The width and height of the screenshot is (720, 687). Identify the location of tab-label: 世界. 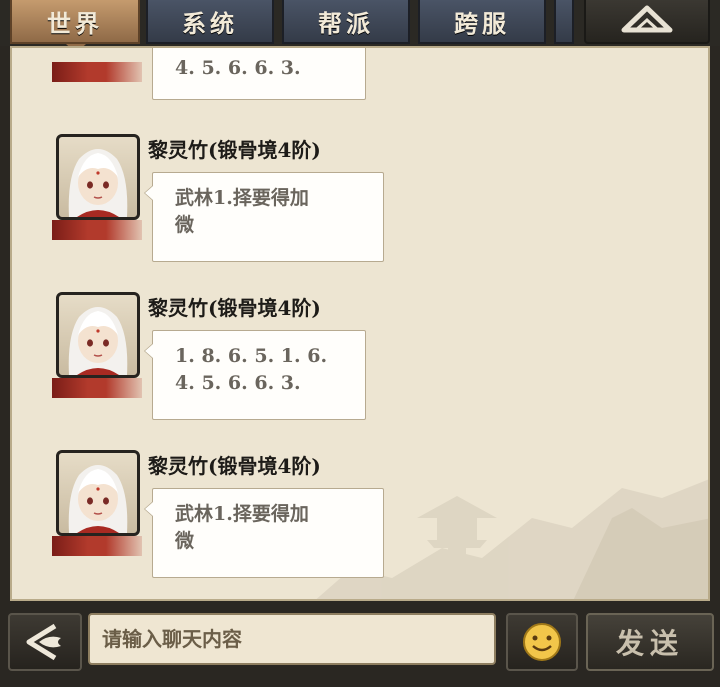
(75, 23).